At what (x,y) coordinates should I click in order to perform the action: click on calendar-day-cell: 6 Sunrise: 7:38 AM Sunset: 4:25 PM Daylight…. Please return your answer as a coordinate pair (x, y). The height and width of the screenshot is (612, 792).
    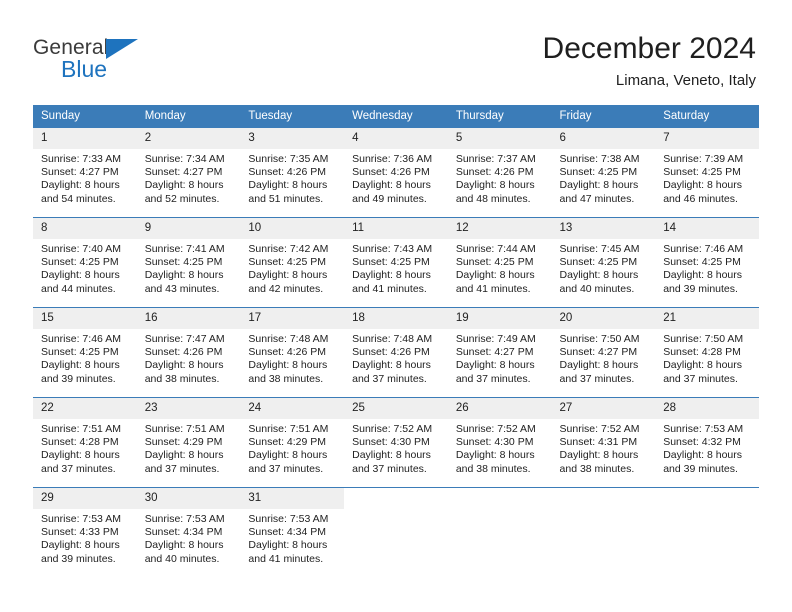
    Looking at the image, I should click on (603, 172).